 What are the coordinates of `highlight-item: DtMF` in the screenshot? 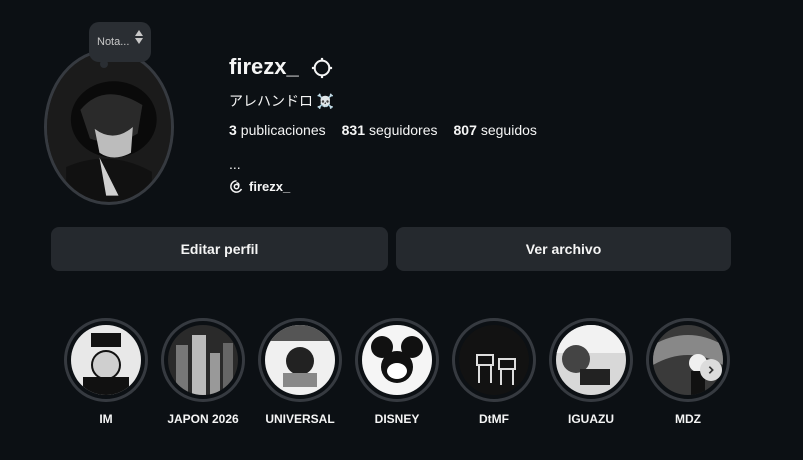 It's located at (494, 372).